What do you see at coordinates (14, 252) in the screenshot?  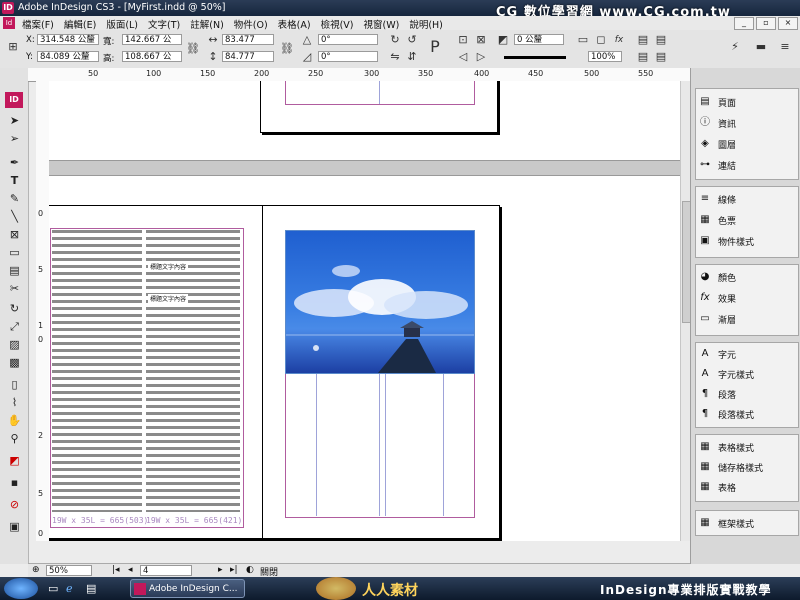 I see `rectangle-tool-icon: ▭` at bounding box center [14, 252].